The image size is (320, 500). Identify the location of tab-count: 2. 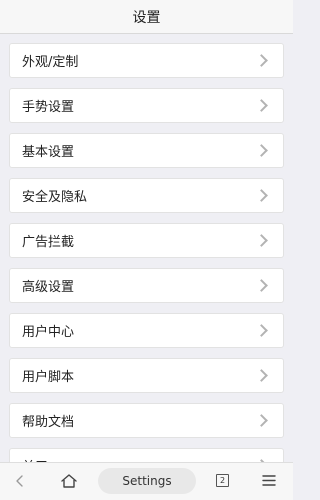
(222, 480).